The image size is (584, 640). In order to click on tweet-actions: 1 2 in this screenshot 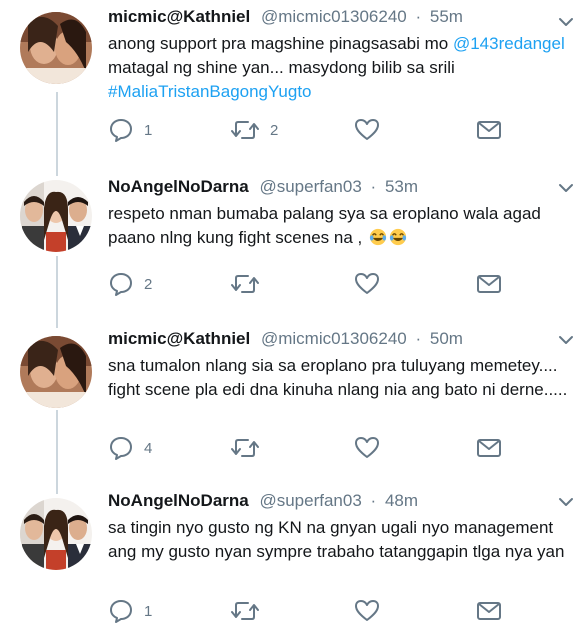, I will do `click(338, 130)`.